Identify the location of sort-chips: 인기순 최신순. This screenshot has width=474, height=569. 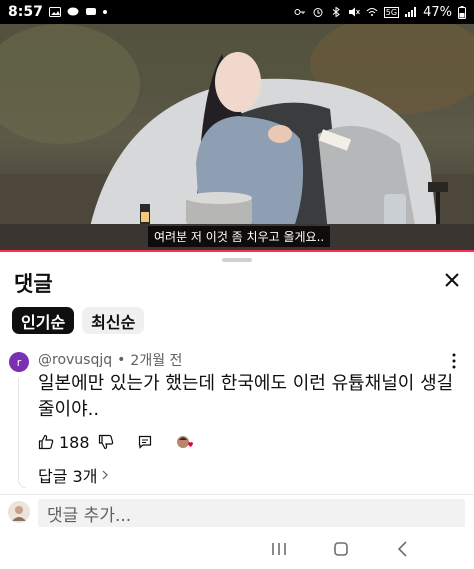
(78, 320).